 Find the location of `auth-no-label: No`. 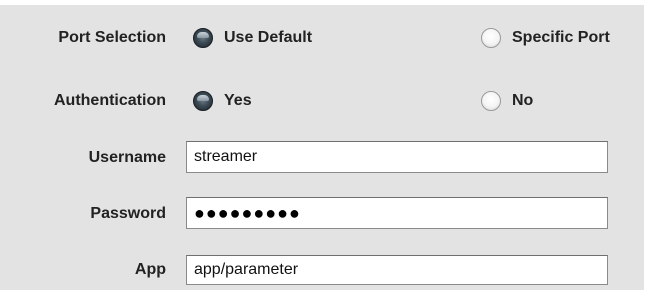

auth-no-label: No is located at coordinates (523, 100).